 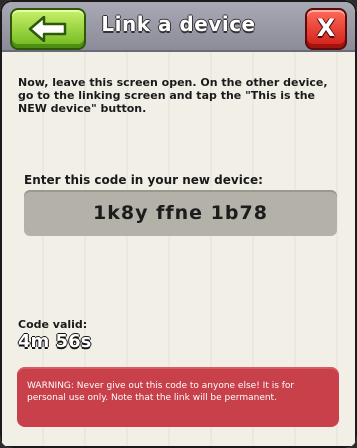 I want to click on close-icon: X, so click(x=326, y=28).